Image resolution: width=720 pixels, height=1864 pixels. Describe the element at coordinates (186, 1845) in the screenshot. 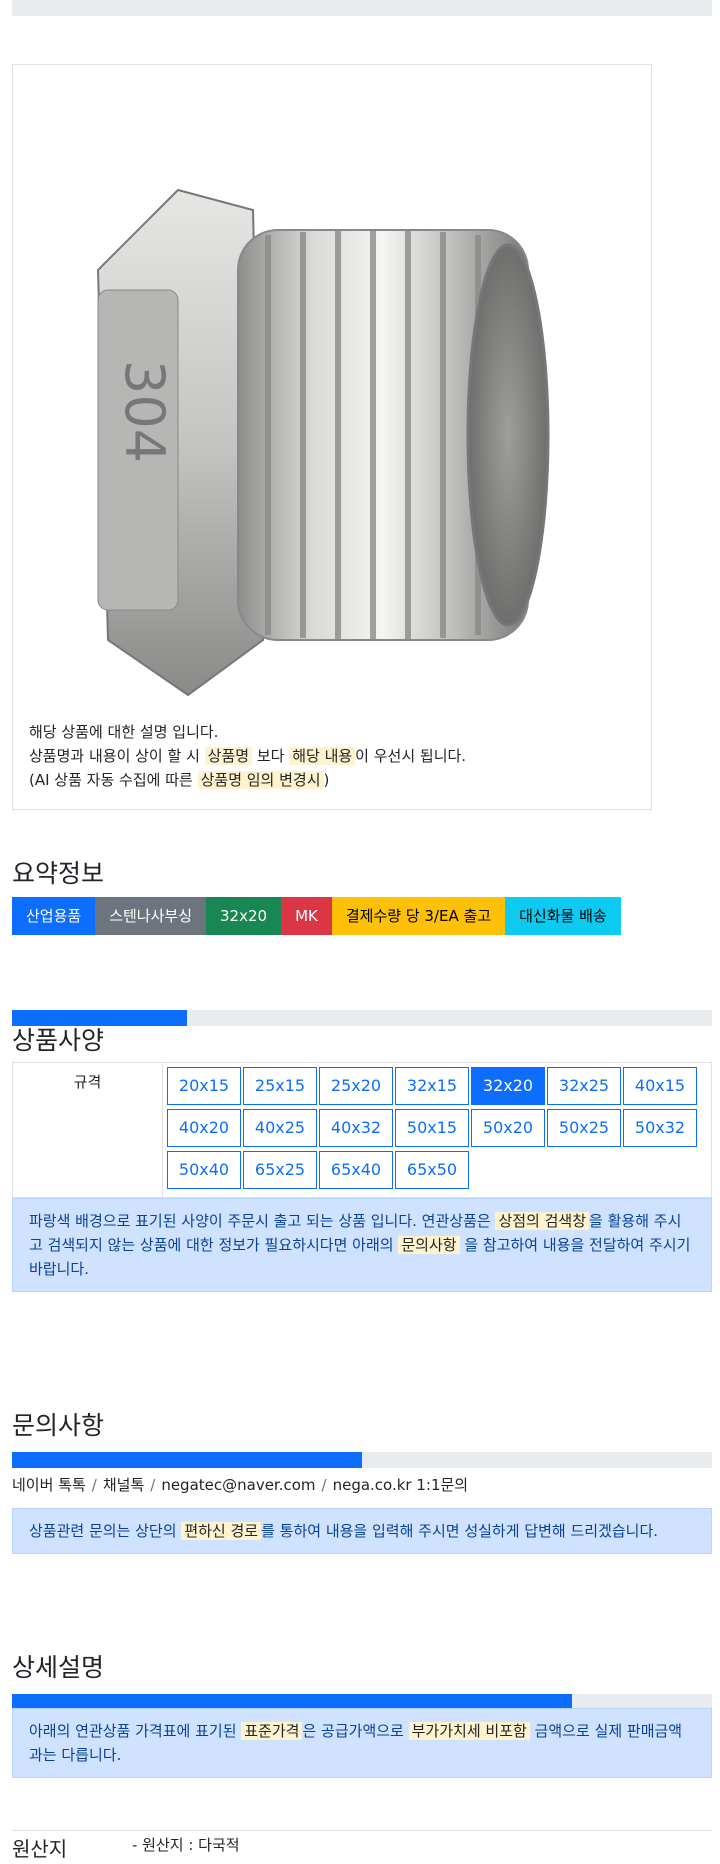

I see `origin-value: - 원산지 : 다국적` at that location.